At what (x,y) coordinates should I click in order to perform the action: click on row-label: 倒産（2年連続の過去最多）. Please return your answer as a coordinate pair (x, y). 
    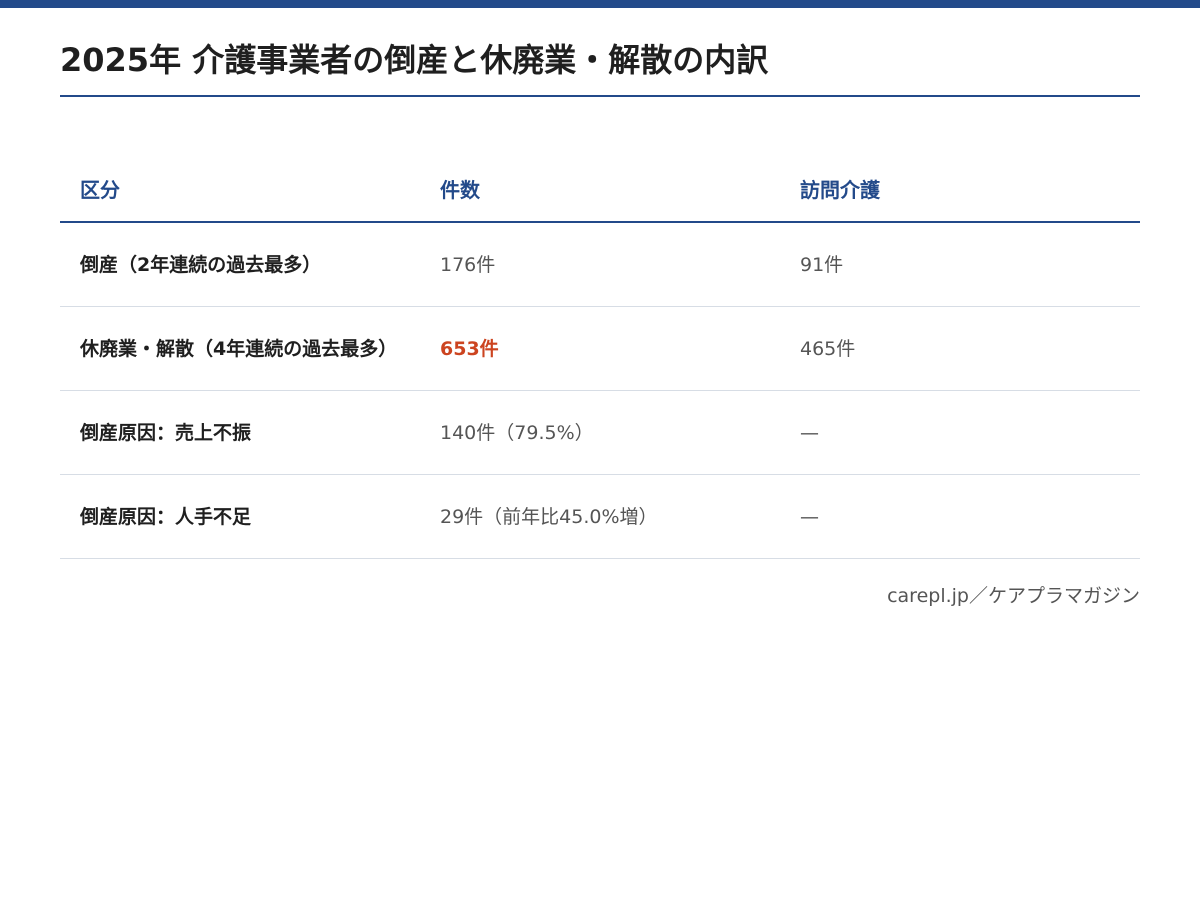
    Looking at the image, I should click on (240, 264).